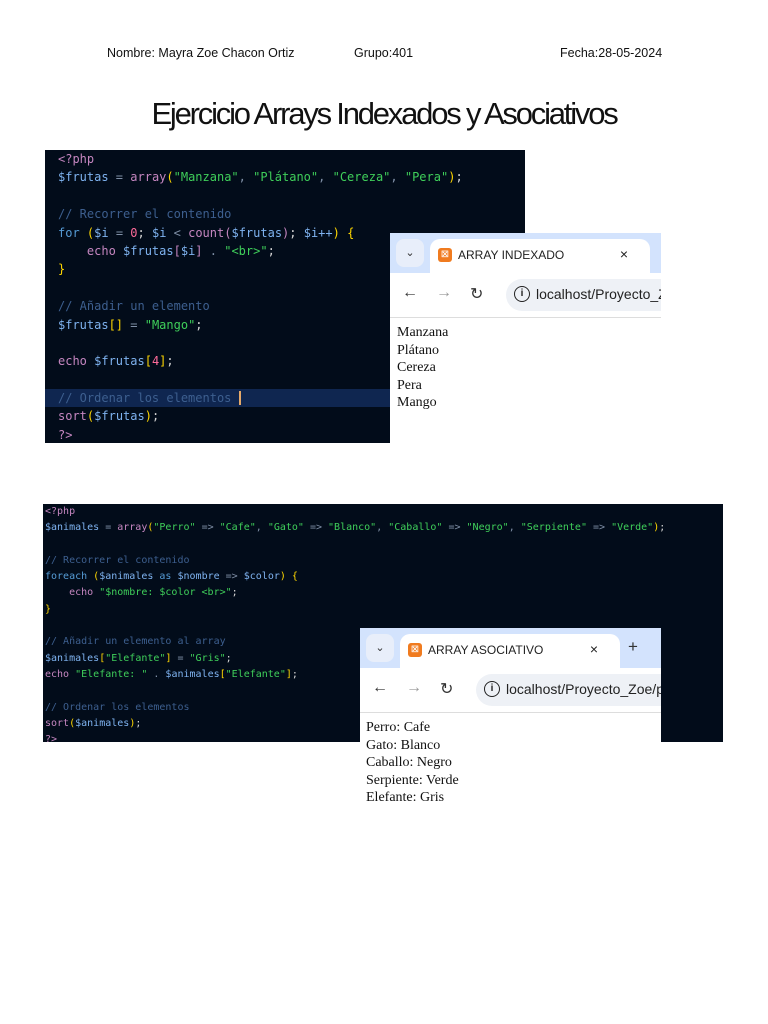  Describe the element at coordinates (487, 528) in the screenshot. I see `code-token: "Negro"` at that location.